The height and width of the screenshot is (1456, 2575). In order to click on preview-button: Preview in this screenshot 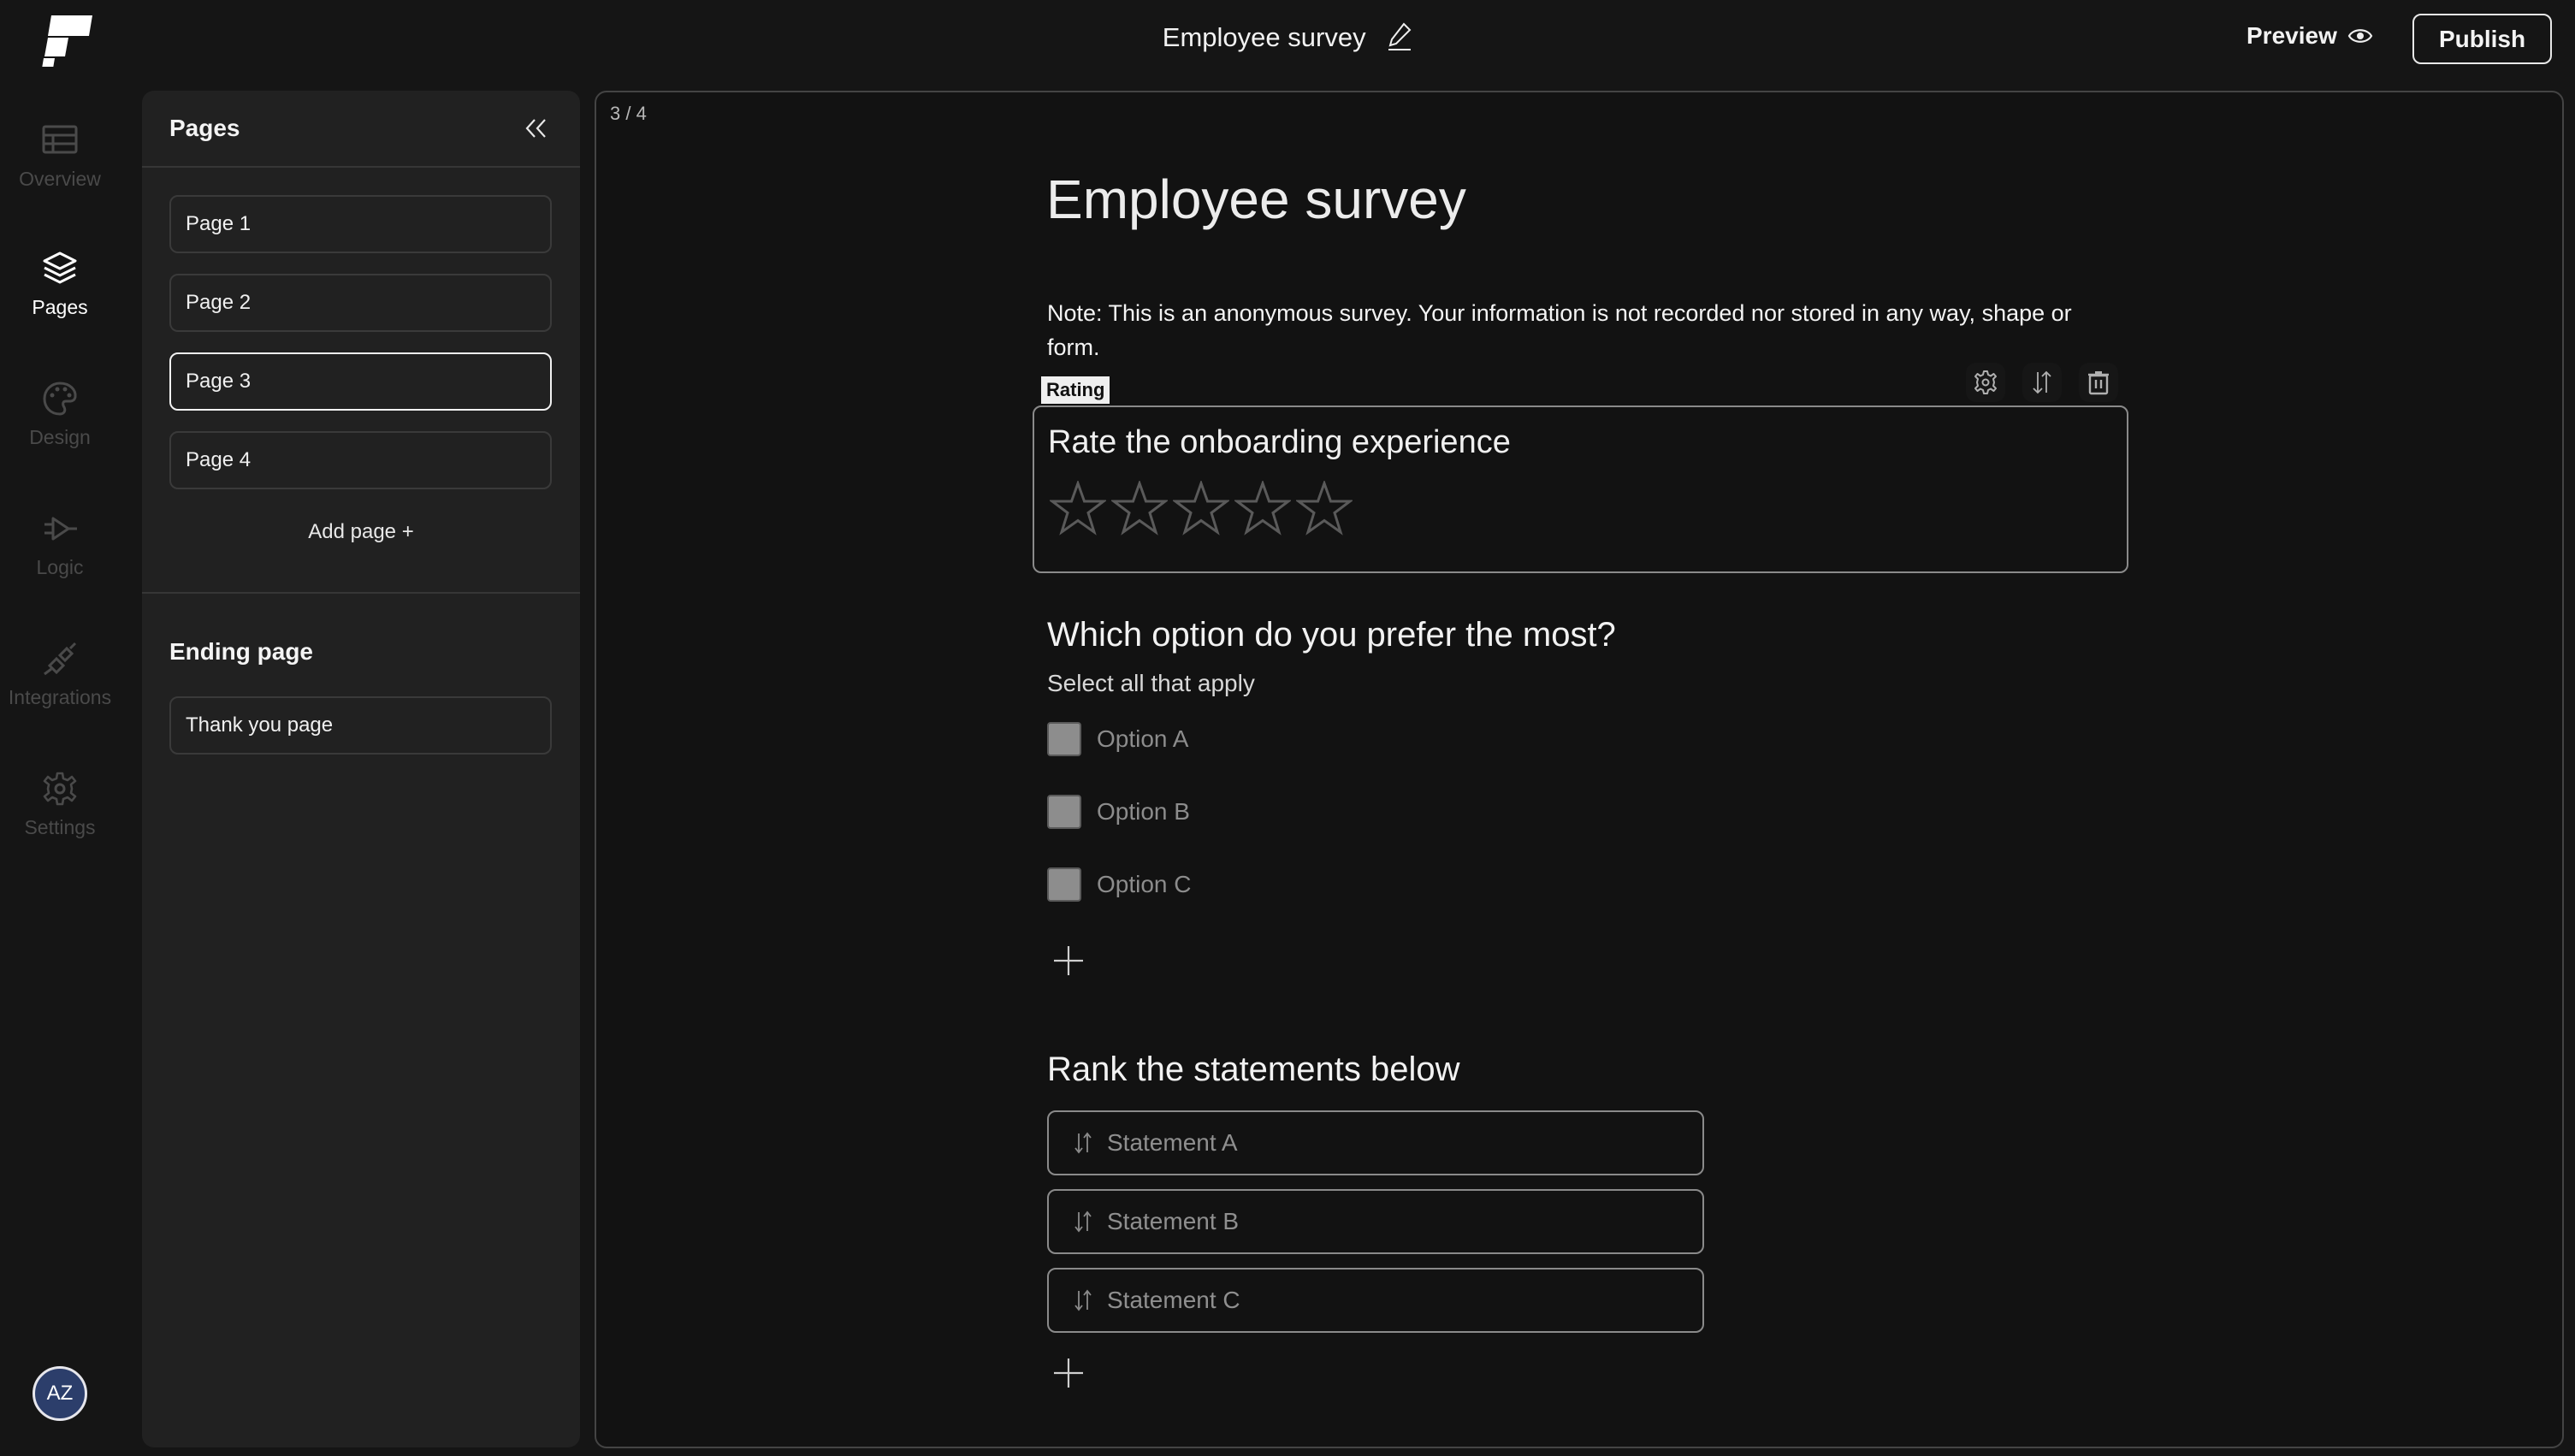, I will do `click(2310, 36)`.